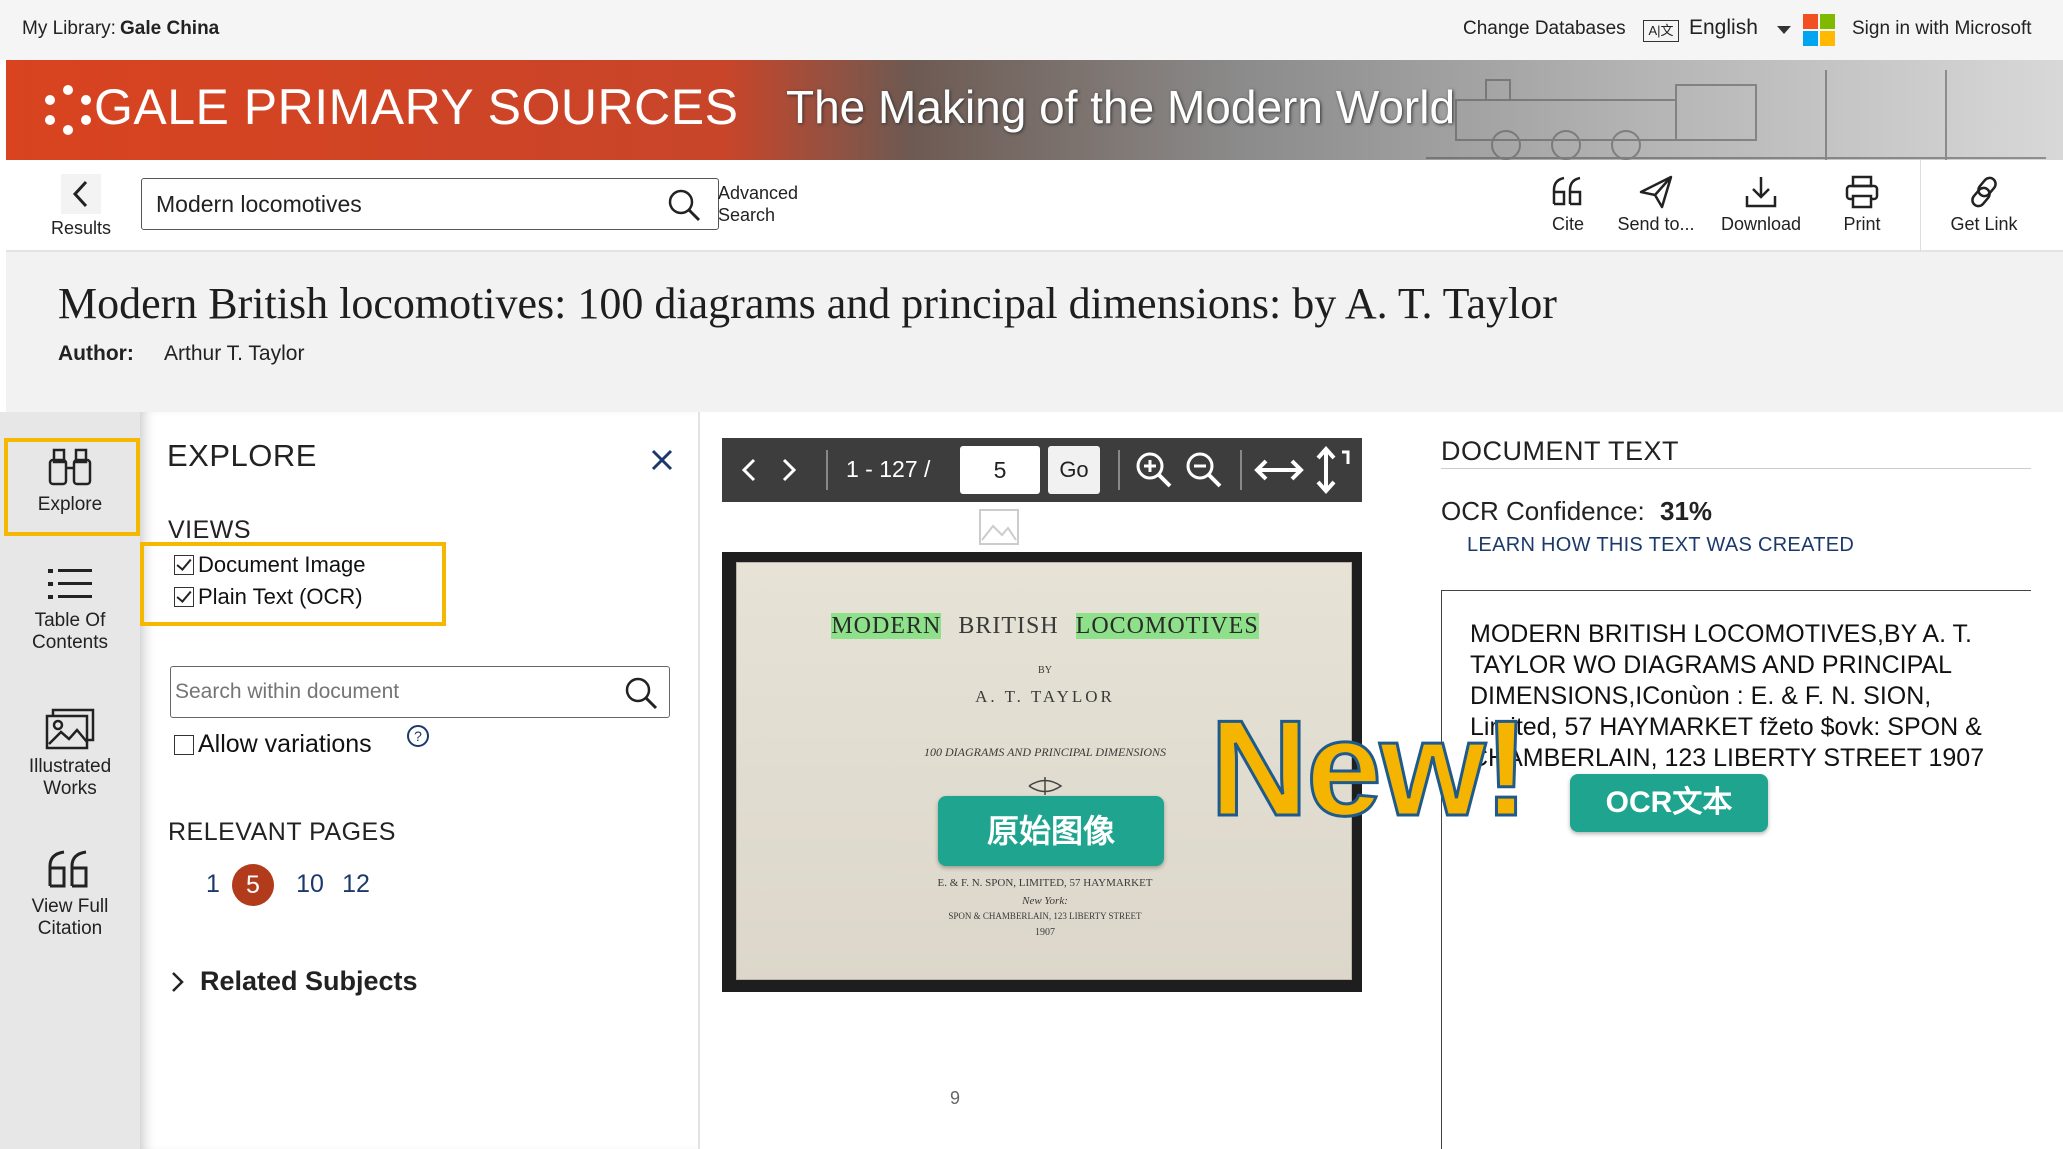 The image size is (2063, 1149). Describe the element at coordinates (1000, 470) in the screenshot. I see `page-number-input` at that location.